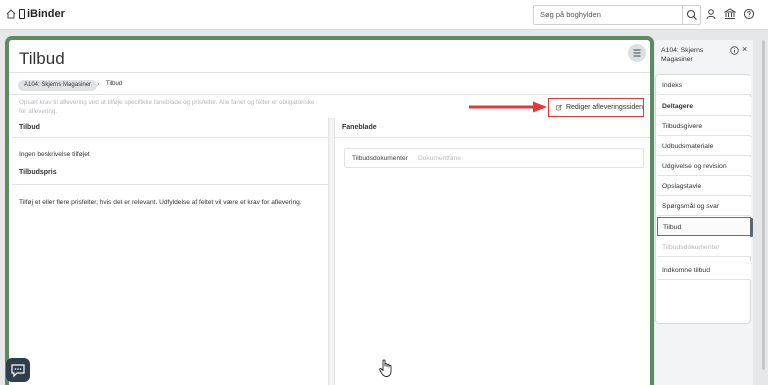  What do you see at coordinates (54, 154) in the screenshot?
I see `offer-description: Ingen beskrivelse tilføjet` at bounding box center [54, 154].